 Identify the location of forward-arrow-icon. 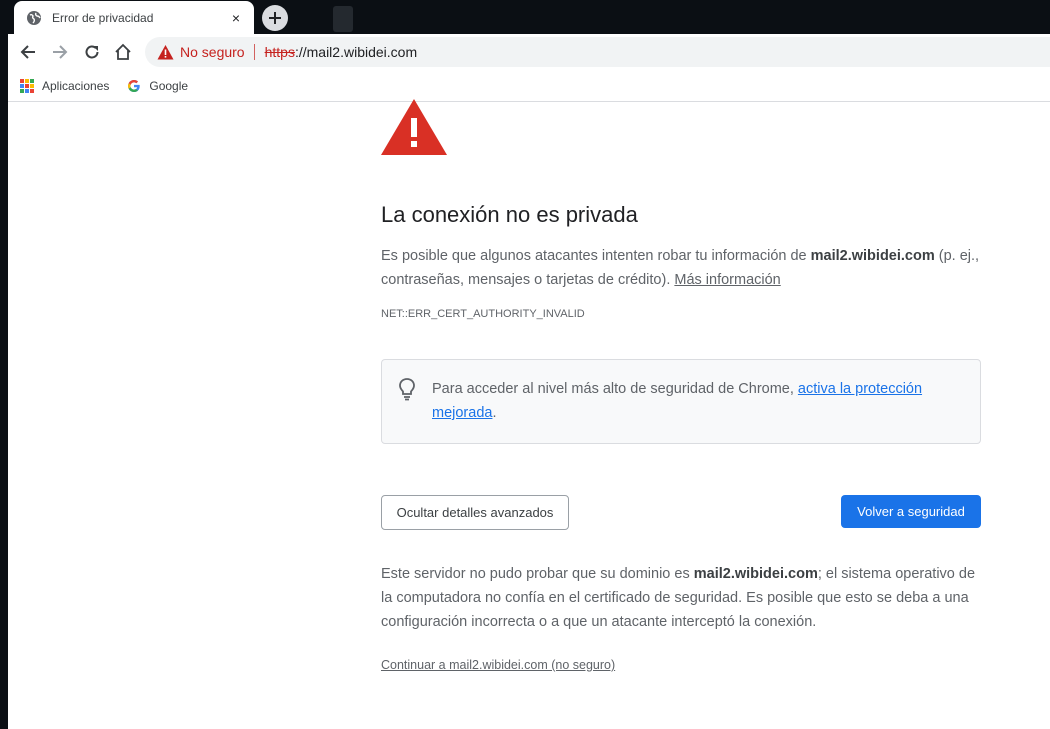
(60, 52).